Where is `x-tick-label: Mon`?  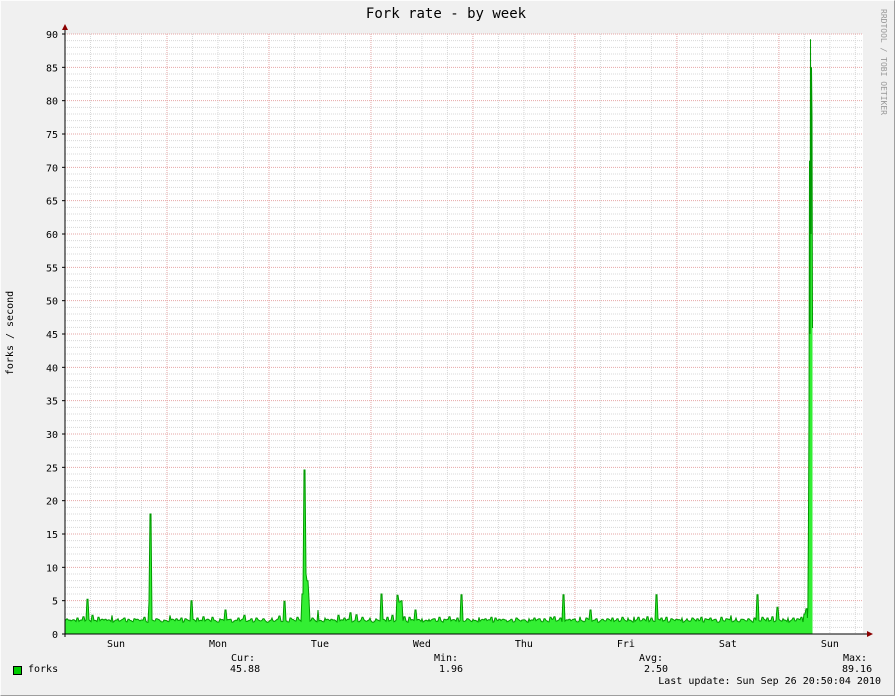 x-tick-label: Mon is located at coordinates (218, 644).